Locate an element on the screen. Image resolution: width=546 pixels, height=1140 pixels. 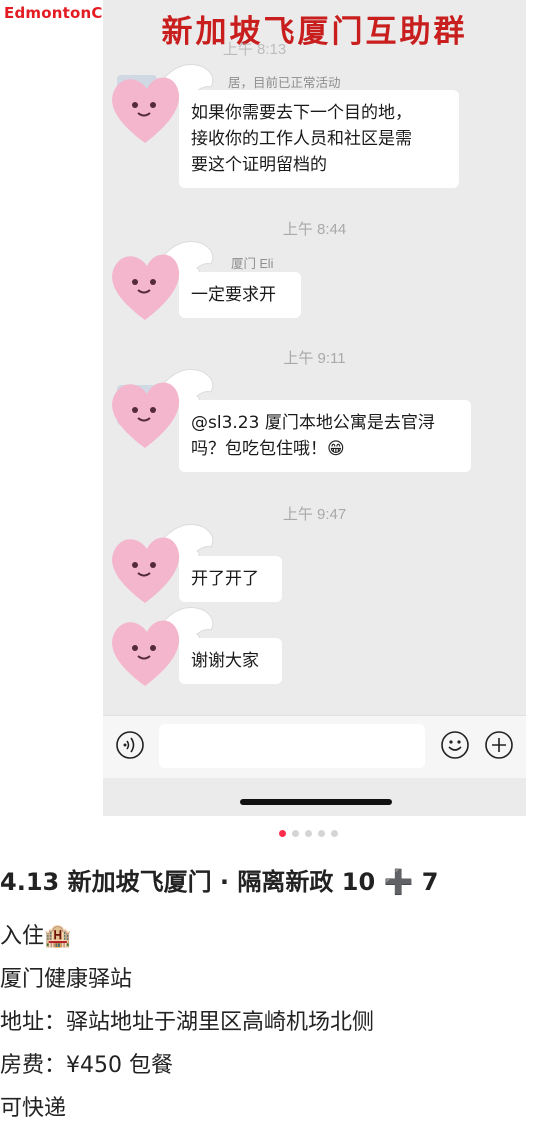
voice-icon is located at coordinates (130, 745).